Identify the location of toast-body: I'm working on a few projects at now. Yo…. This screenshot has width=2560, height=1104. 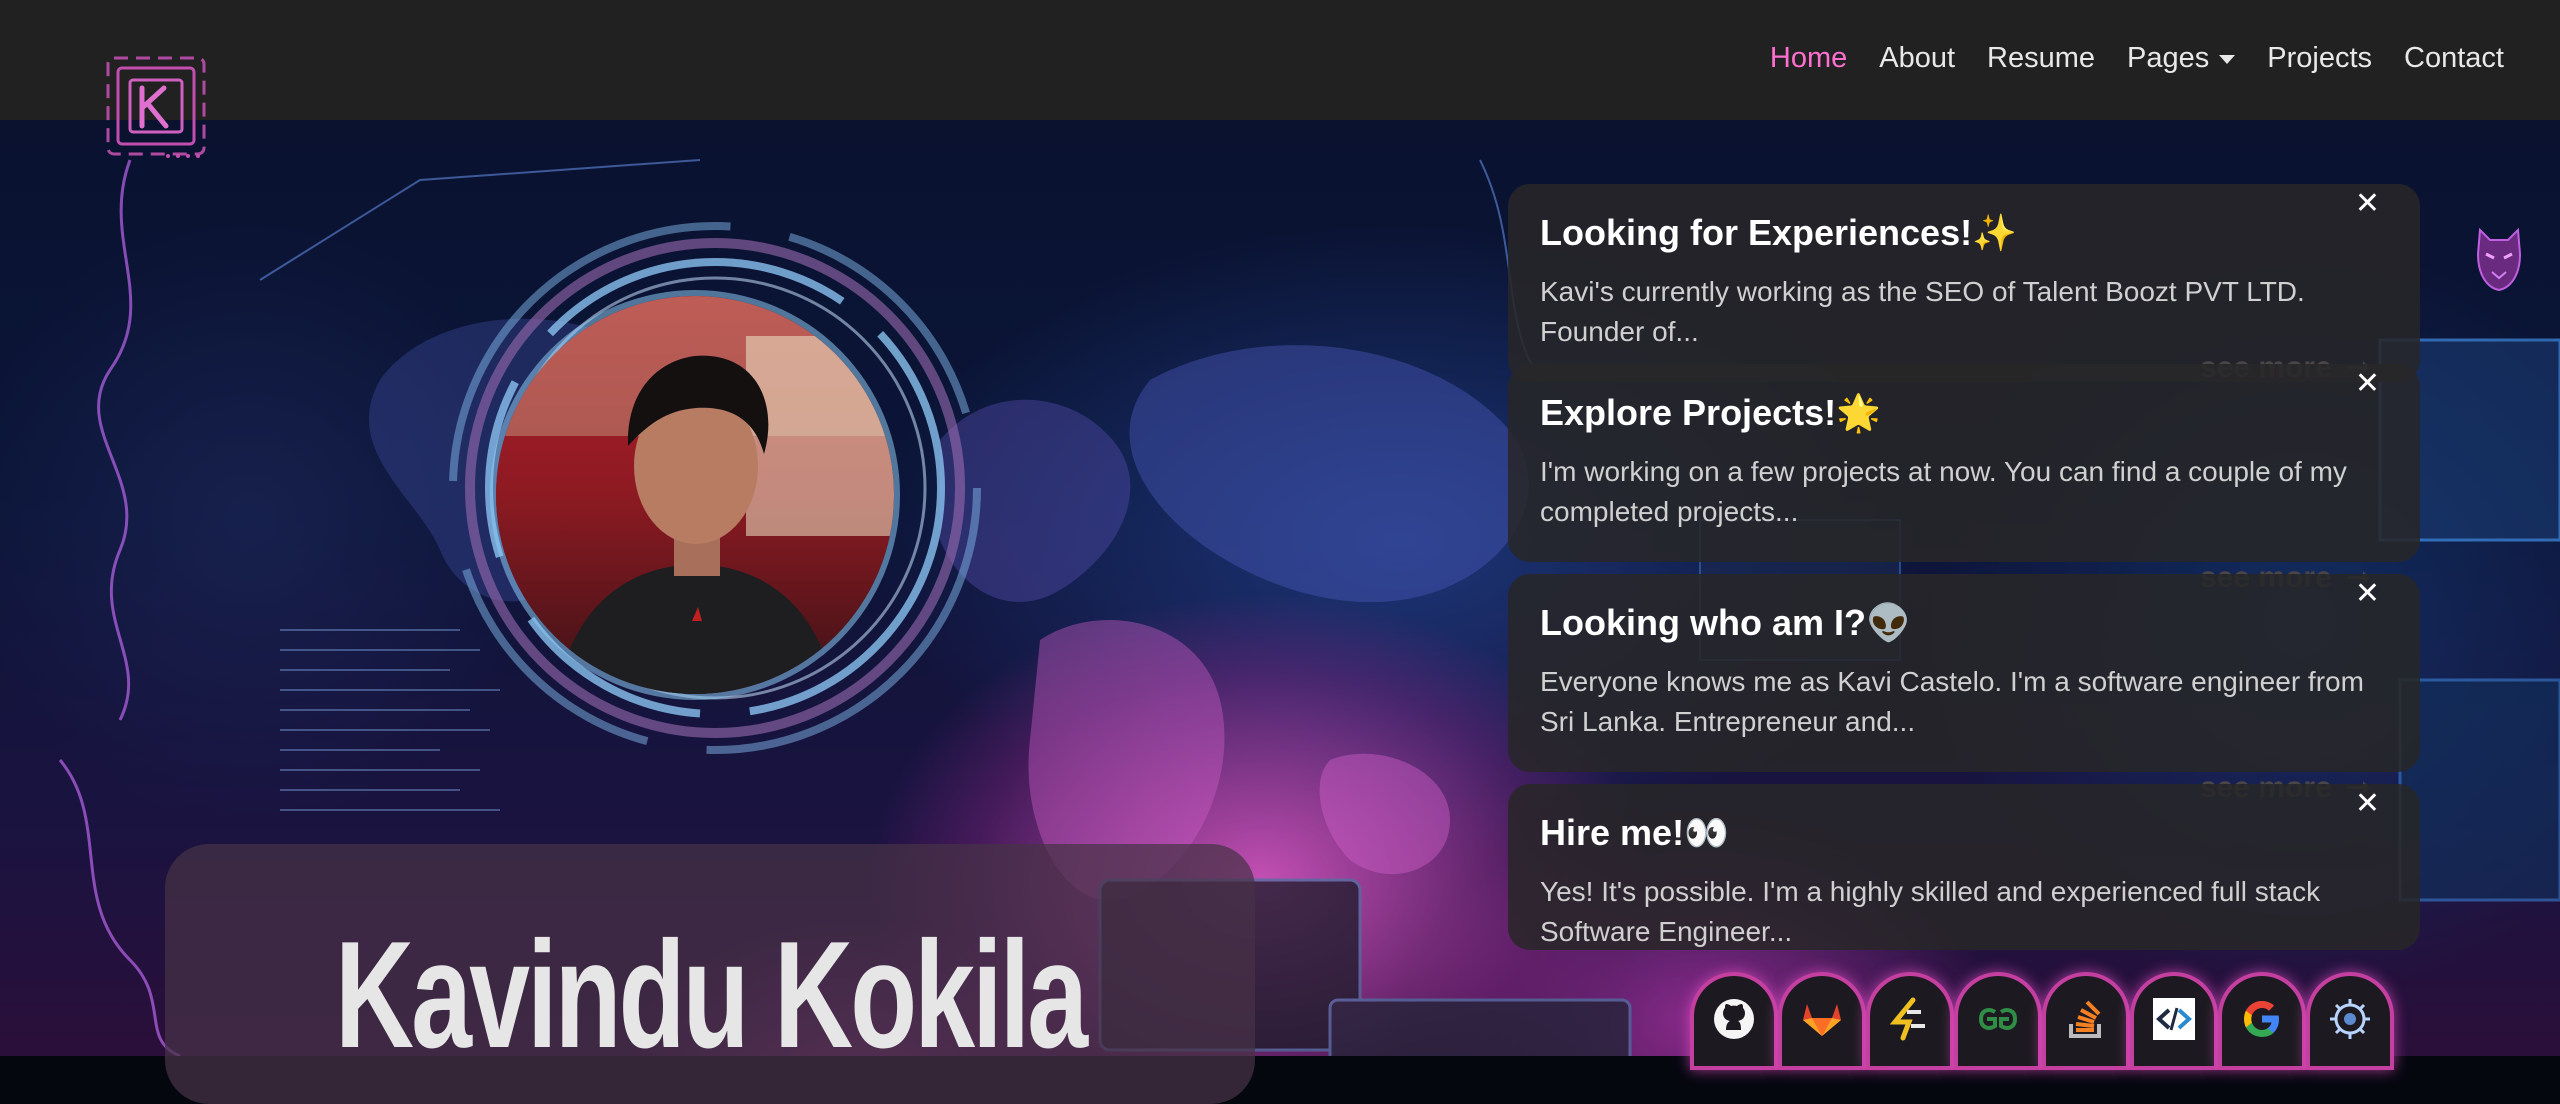
(1943, 491).